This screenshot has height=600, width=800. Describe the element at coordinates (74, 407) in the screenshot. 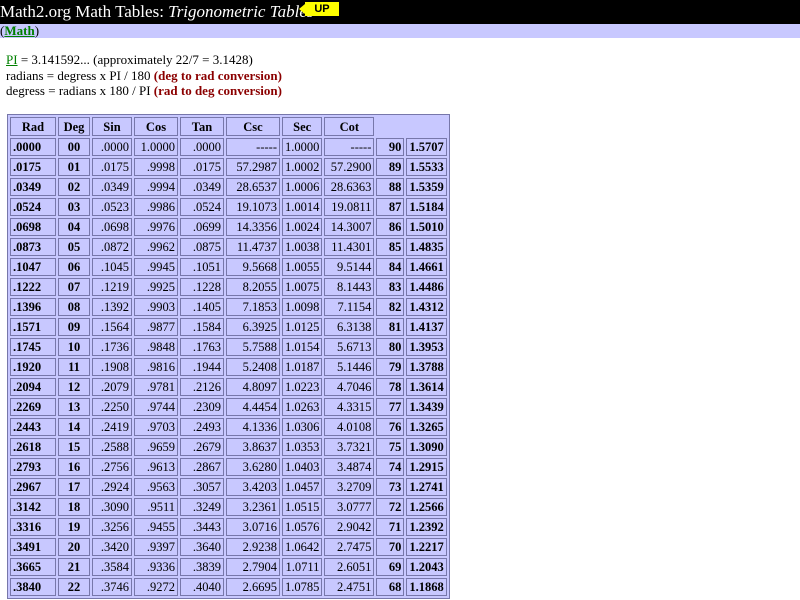

I see `table-cell: 13` at that location.